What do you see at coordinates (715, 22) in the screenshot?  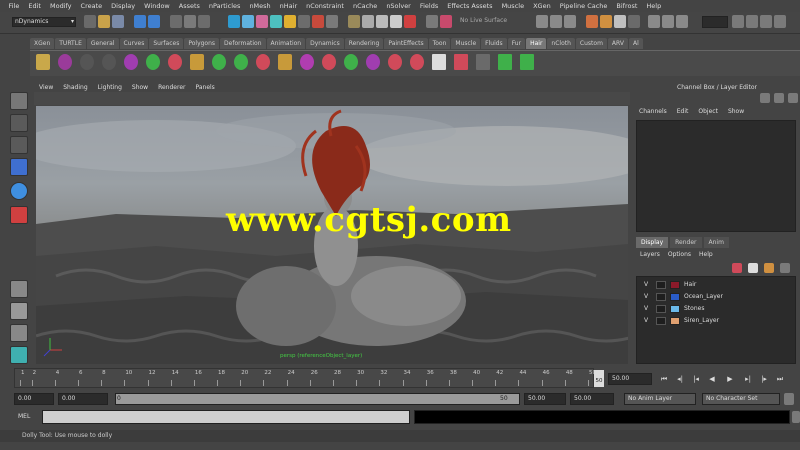 I see `quick-select-field` at bounding box center [715, 22].